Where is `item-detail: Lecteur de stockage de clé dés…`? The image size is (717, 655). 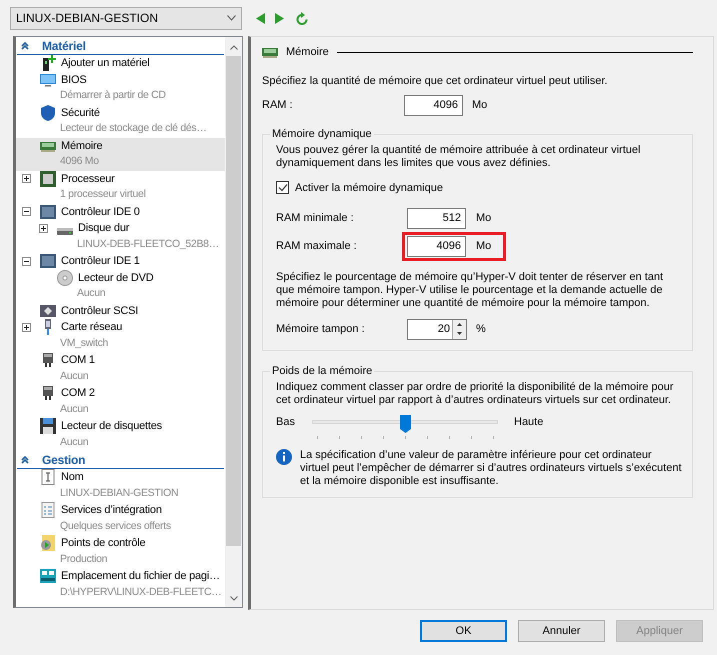 item-detail: Lecteur de stockage de clé dés… is located at coordinates (133, 128).